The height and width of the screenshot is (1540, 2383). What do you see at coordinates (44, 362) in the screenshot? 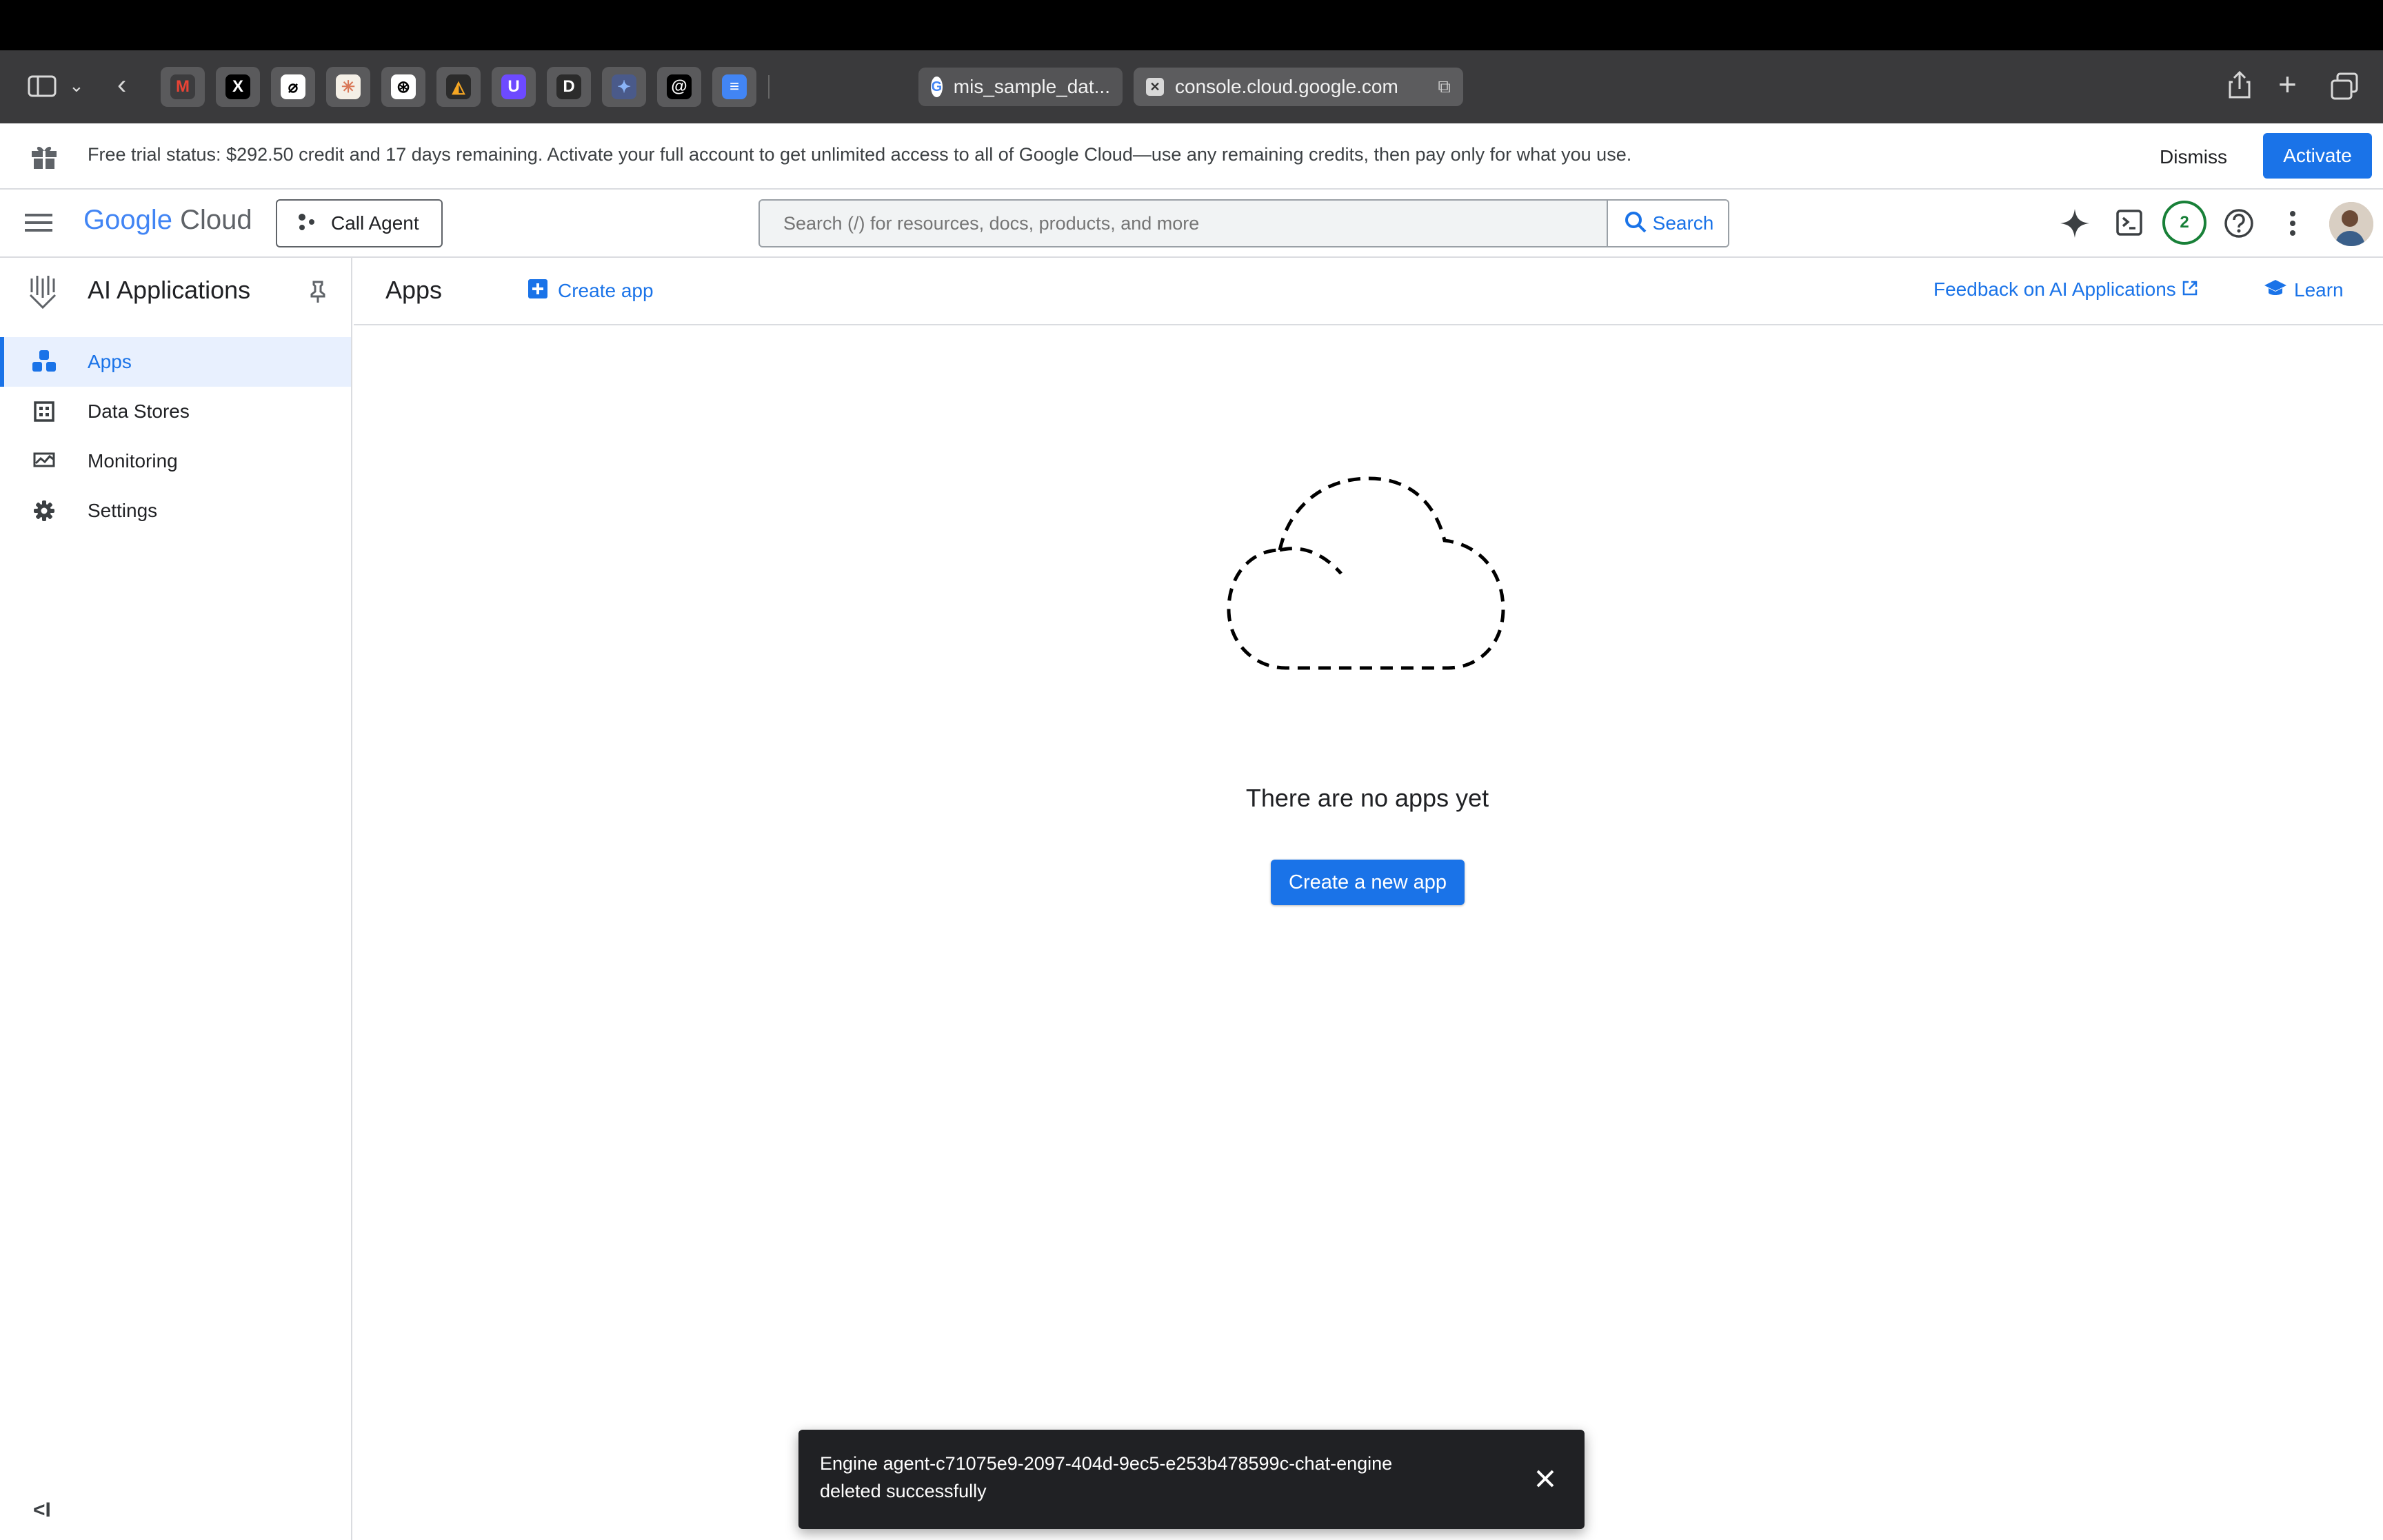
I see `apps-icon` at bounding box center [44, 362].